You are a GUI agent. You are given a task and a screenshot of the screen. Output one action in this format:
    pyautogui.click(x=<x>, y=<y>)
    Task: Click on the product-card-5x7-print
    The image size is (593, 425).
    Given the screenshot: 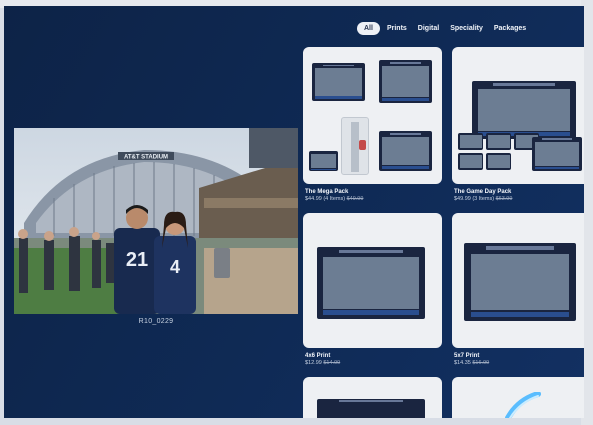 What is the action you would take?
    pyautogui.click(x=518, y=280)
    